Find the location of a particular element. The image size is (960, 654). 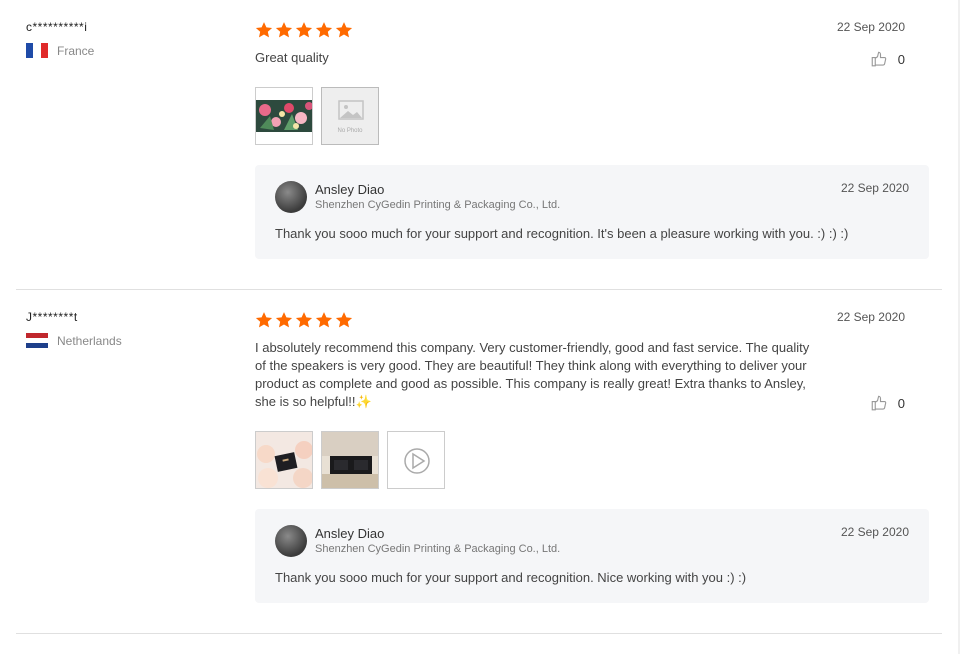

review-photo-product is located at coordinates (350, 460).